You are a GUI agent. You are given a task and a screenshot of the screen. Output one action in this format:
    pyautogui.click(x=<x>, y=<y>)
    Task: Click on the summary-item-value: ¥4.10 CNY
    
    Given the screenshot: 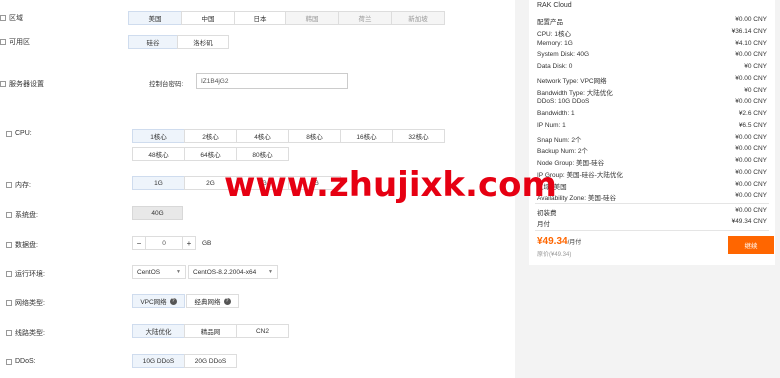 What is the action you would take?
    pyautogui.click(x=751, y=43)
    